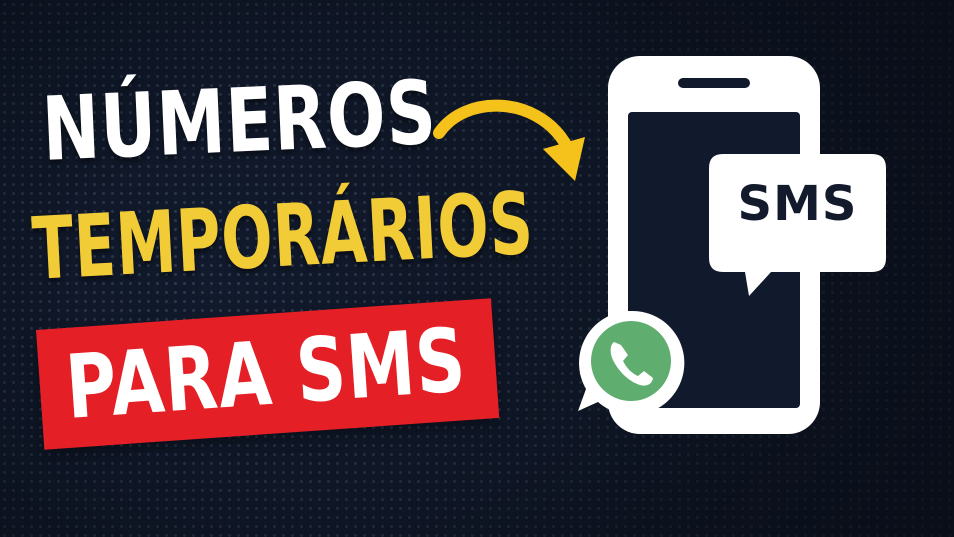  Describe the element at coordinates (797, 204) in the screenshot. I see `sms-bubble-label: SMS` at that location.